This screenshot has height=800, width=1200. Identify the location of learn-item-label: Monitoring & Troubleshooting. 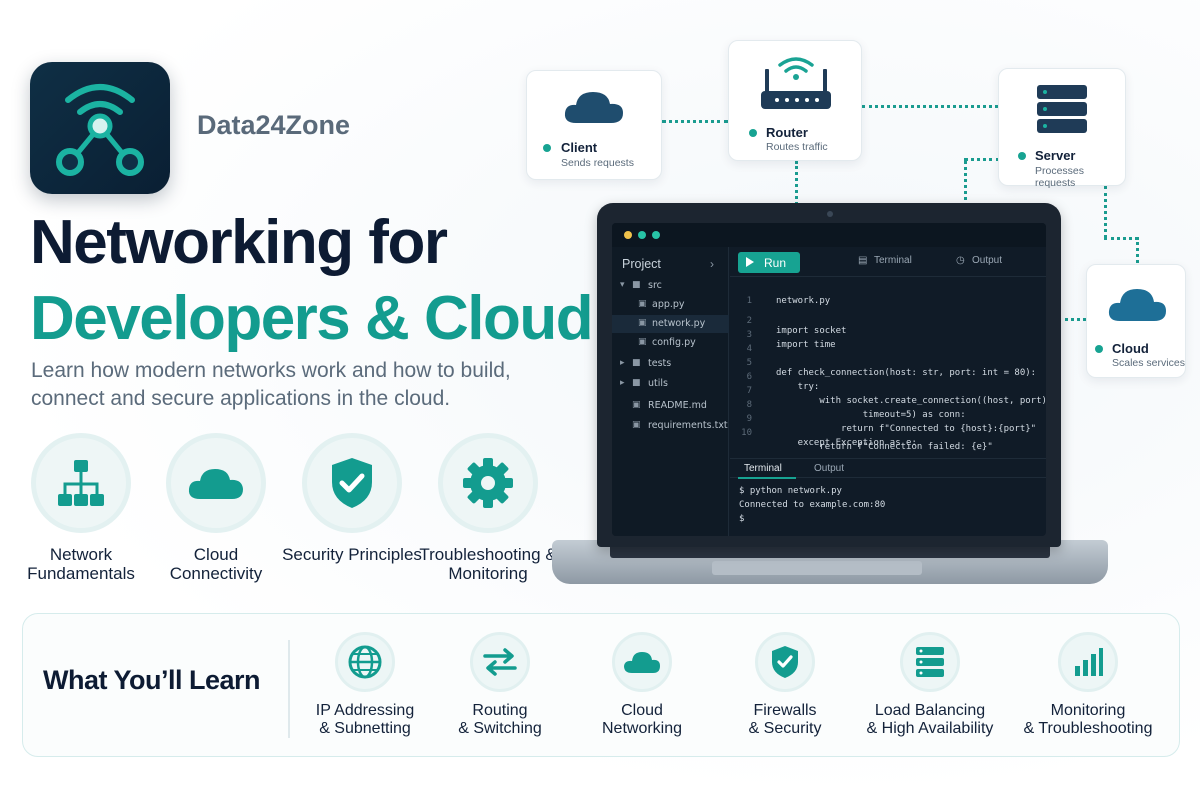
(1088, 720).